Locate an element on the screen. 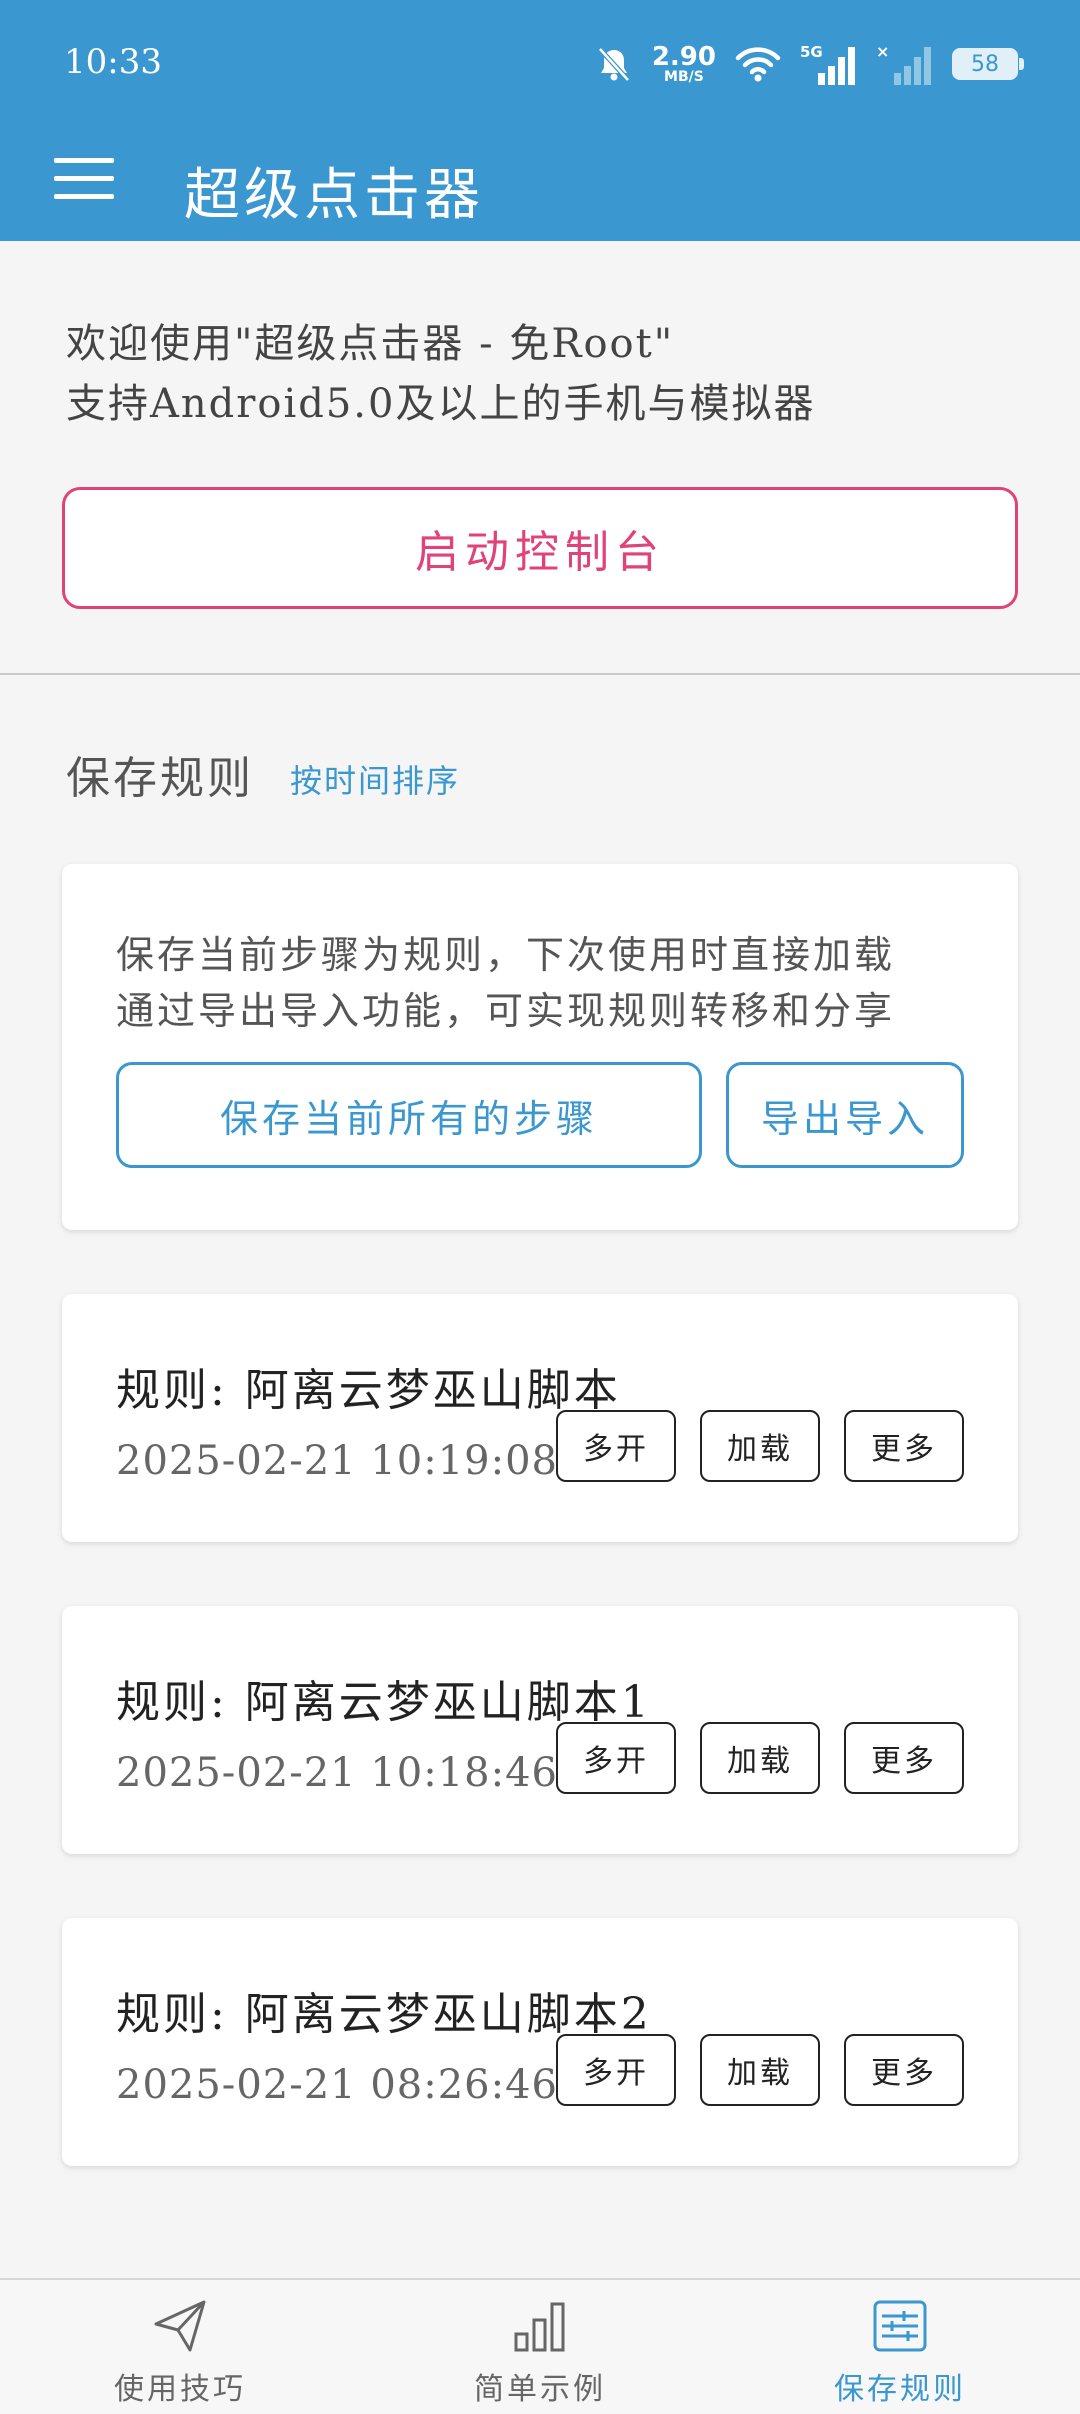  status-icons: 2.90 MB/S 5G × 58 is located at coordinates (809, 64).